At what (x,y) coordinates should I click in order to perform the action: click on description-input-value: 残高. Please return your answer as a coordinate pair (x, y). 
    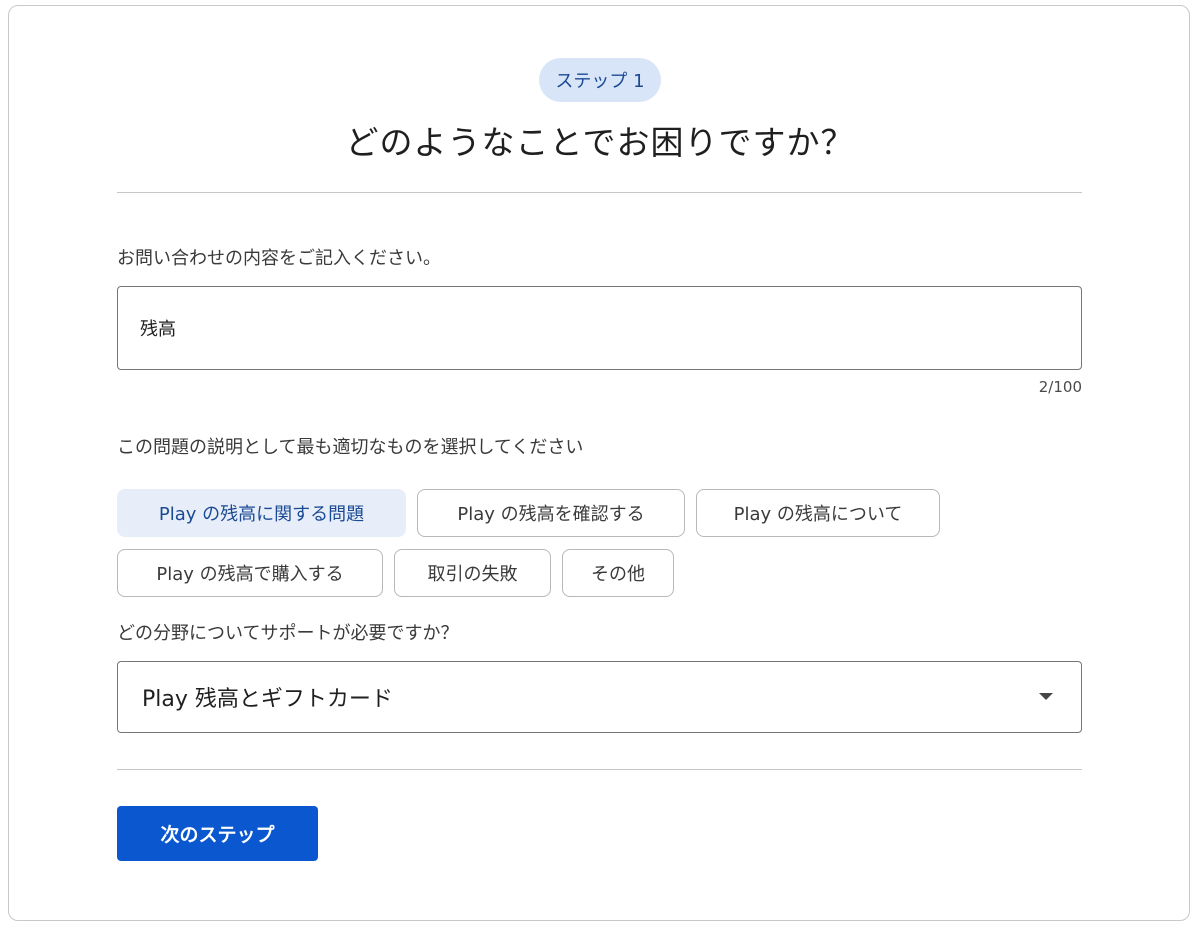
    Looking at the image, I should click on (158, 329).